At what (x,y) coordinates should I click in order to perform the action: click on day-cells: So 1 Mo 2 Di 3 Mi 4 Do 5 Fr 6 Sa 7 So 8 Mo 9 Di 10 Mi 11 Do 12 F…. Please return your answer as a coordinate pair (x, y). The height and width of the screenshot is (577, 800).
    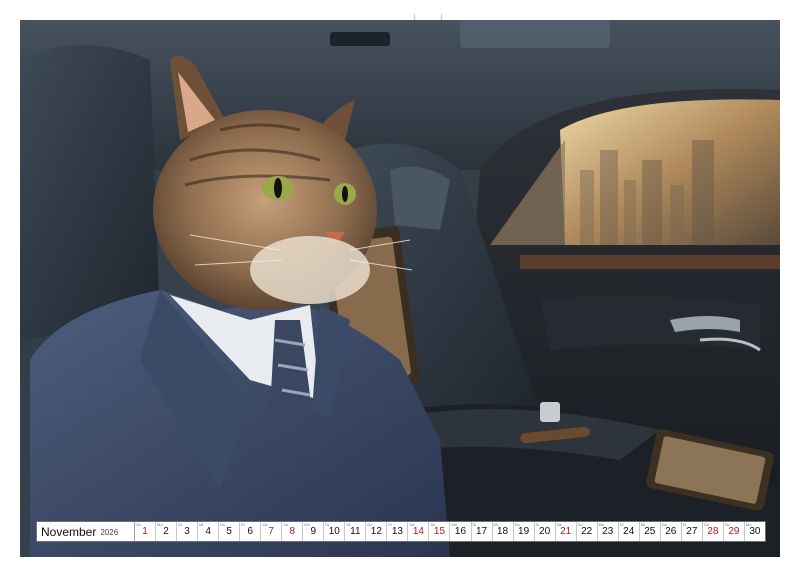
    Looking at the image, I should click on (450, 531).